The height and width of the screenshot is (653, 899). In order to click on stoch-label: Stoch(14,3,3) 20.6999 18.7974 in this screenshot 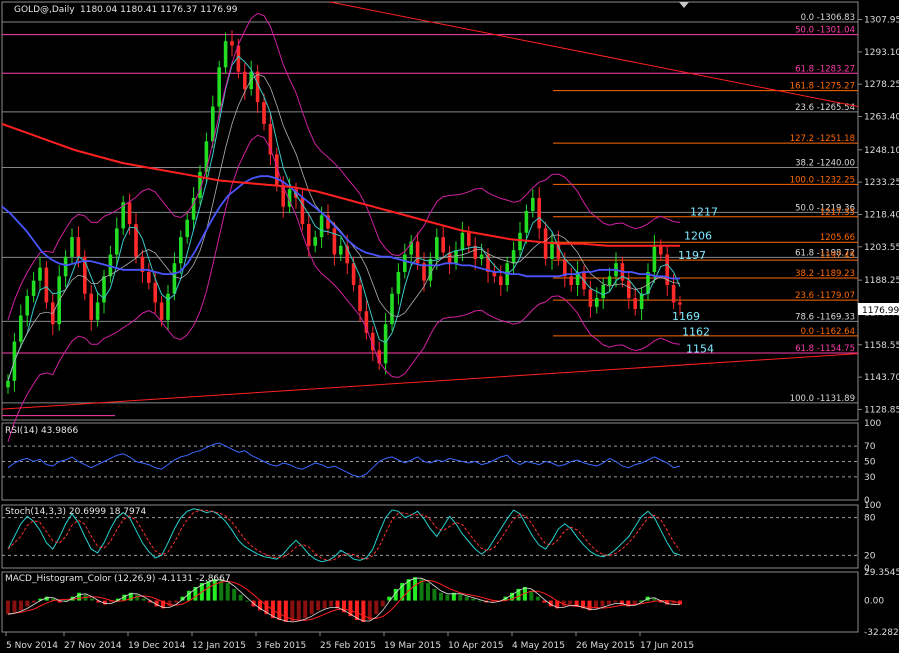, I will do `click(75, 512)`.